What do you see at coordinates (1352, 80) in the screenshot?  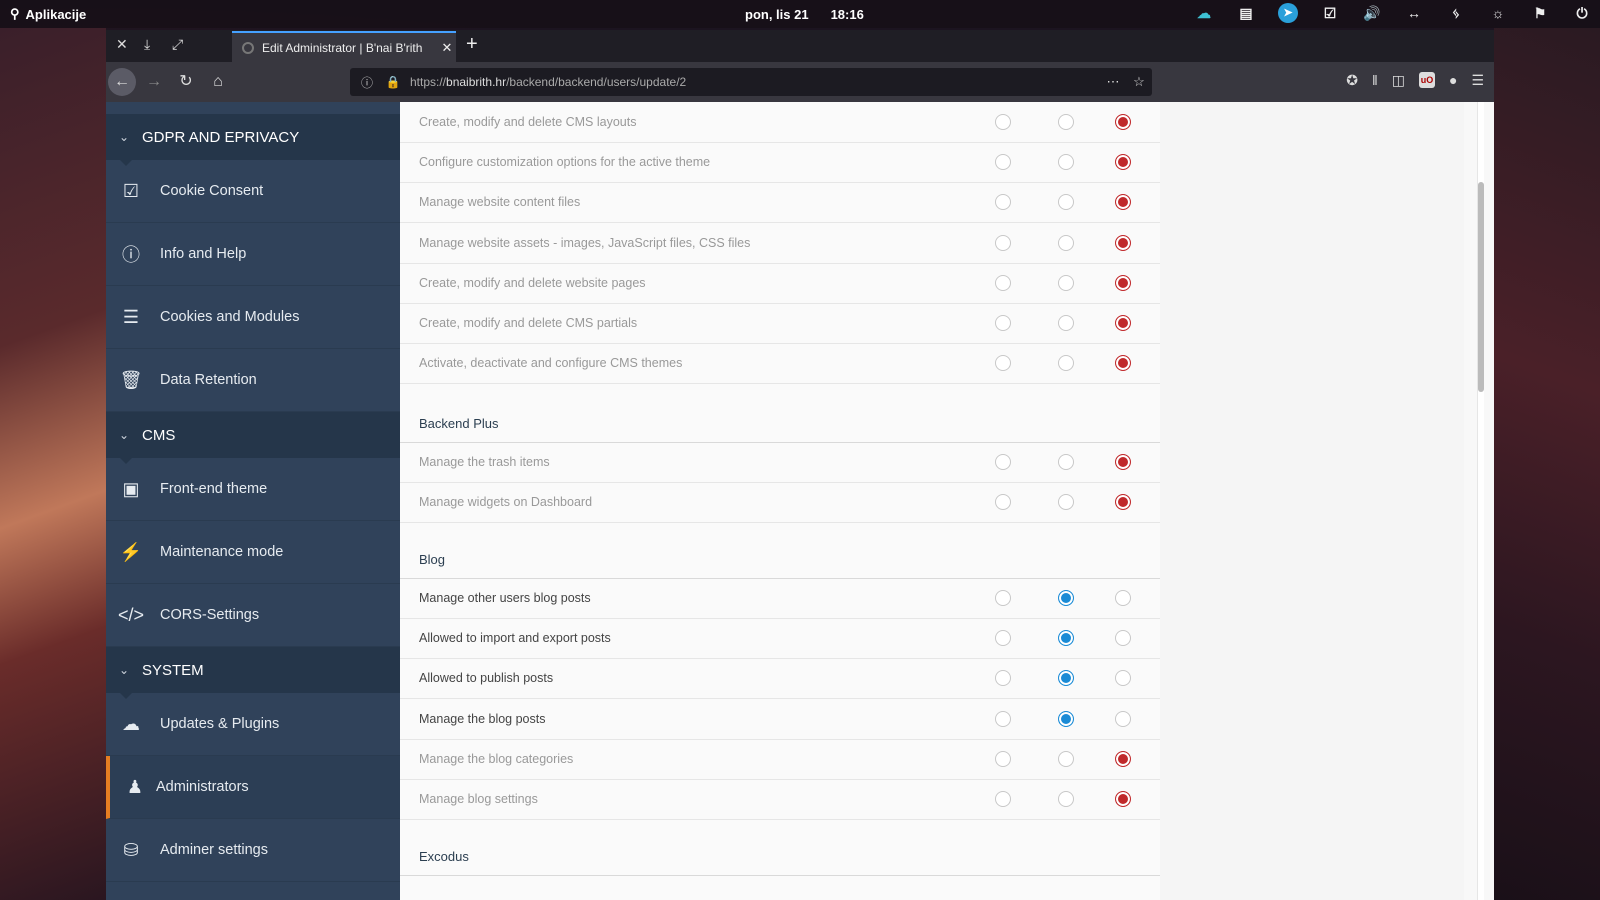 I see `pocket-icon: ✪` at bounding box center [1352, 80].